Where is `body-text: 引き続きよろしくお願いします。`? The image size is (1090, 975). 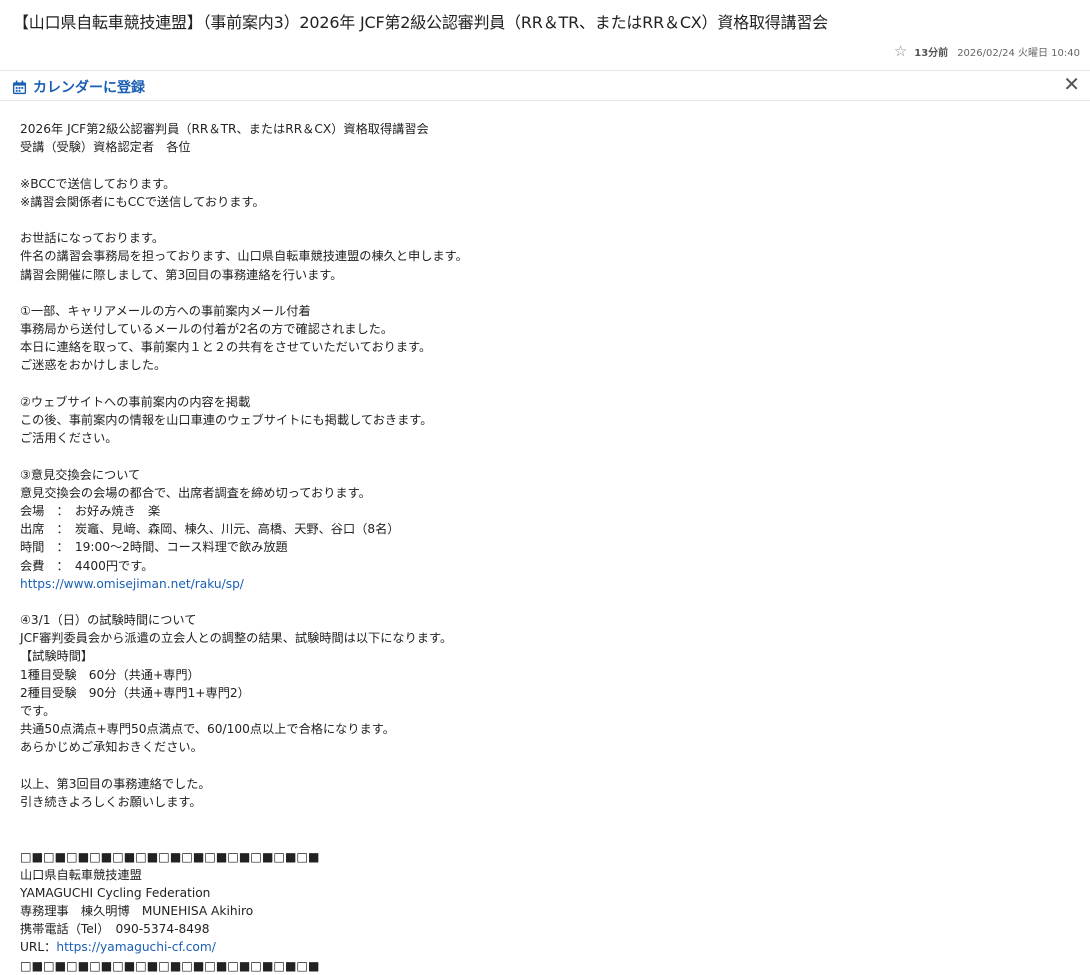 body-text: 引き続きよろしくお願いします。 is located at coordinates (111, 801).